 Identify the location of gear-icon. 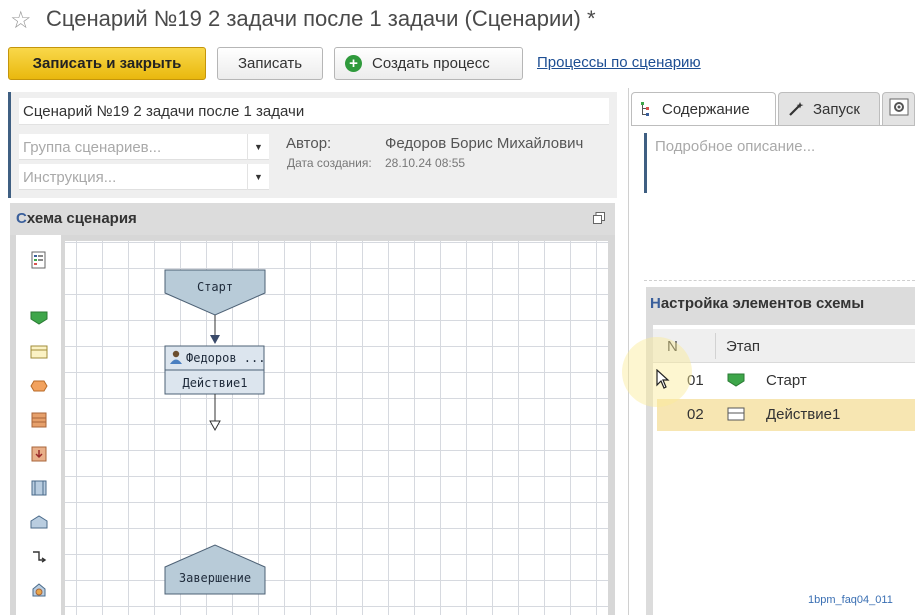
(899, 109).